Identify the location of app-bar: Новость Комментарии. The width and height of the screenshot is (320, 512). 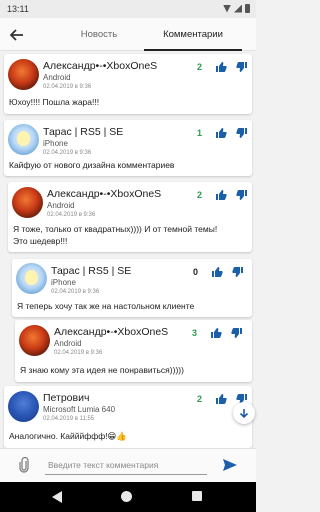
(128, 34).